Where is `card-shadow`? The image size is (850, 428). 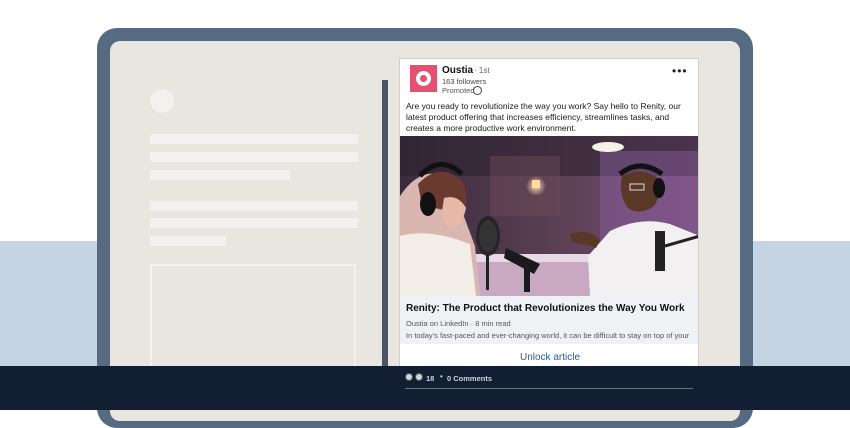 card-shadow is located at coordinates (385, 230).